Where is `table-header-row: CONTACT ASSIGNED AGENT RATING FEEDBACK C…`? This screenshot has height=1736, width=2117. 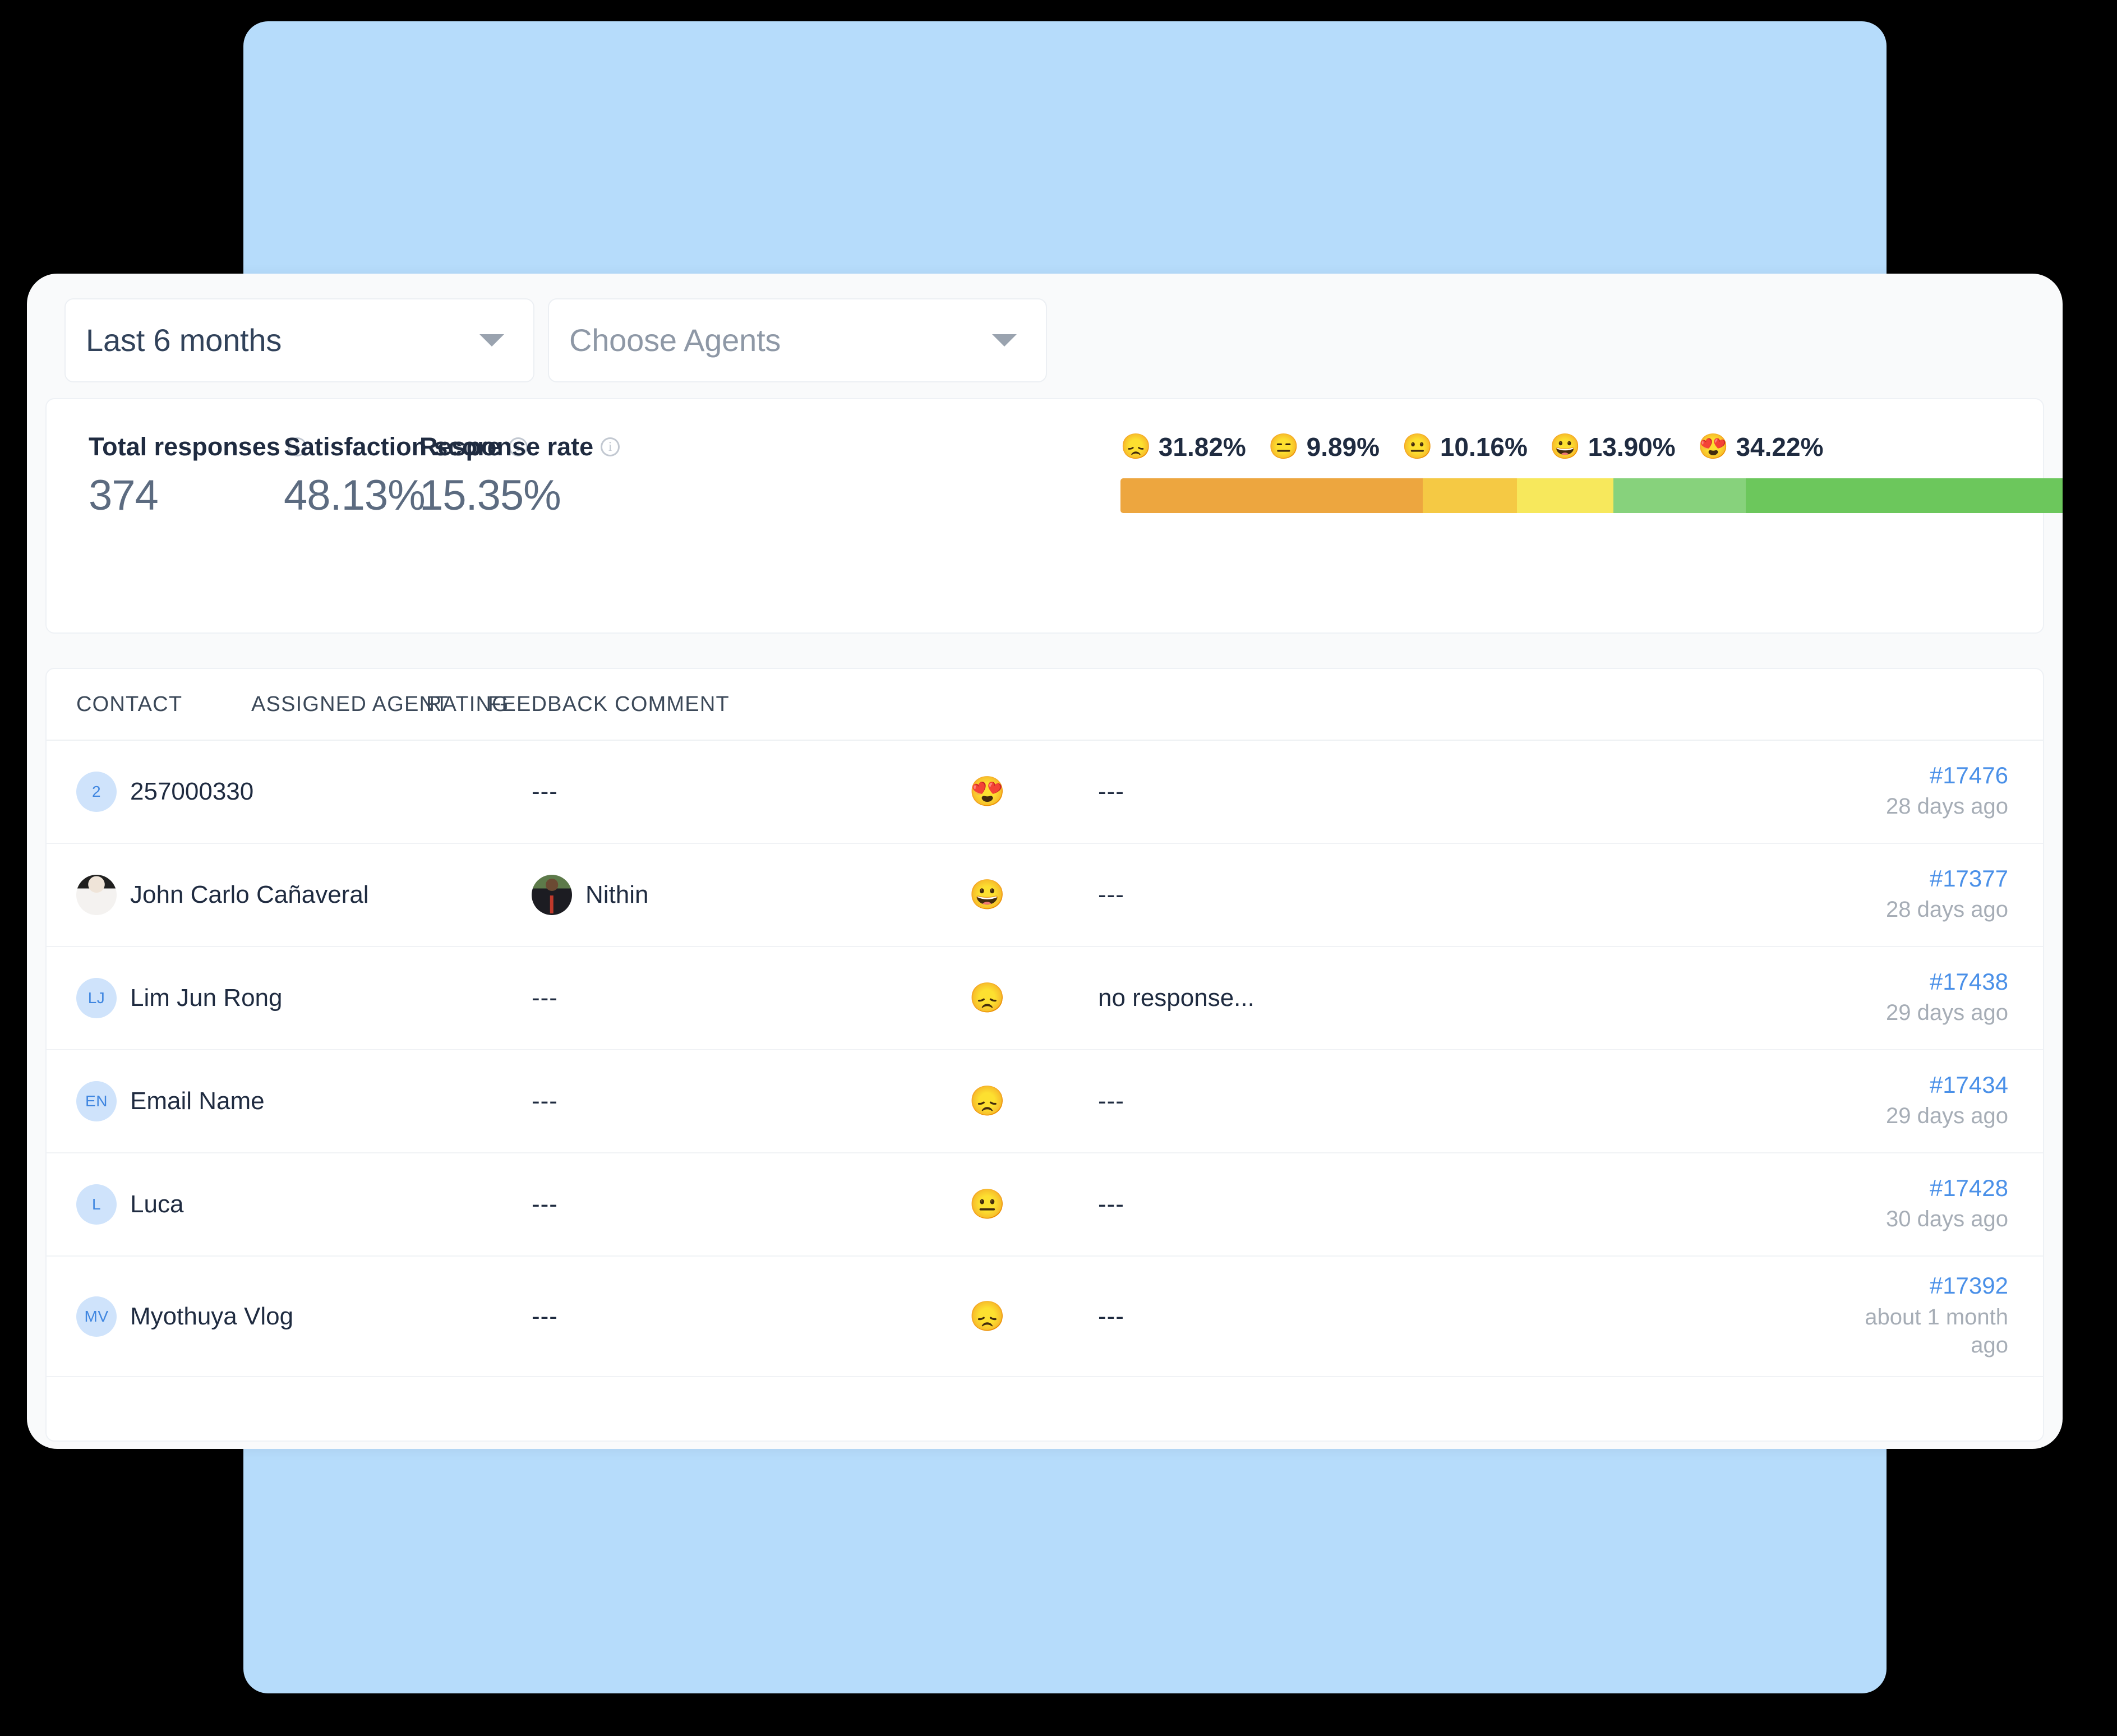 table-header-row: CONTACT ASSIGNED AGENT RATING FEEDBACK C… is located at coordinates (1045, 705).